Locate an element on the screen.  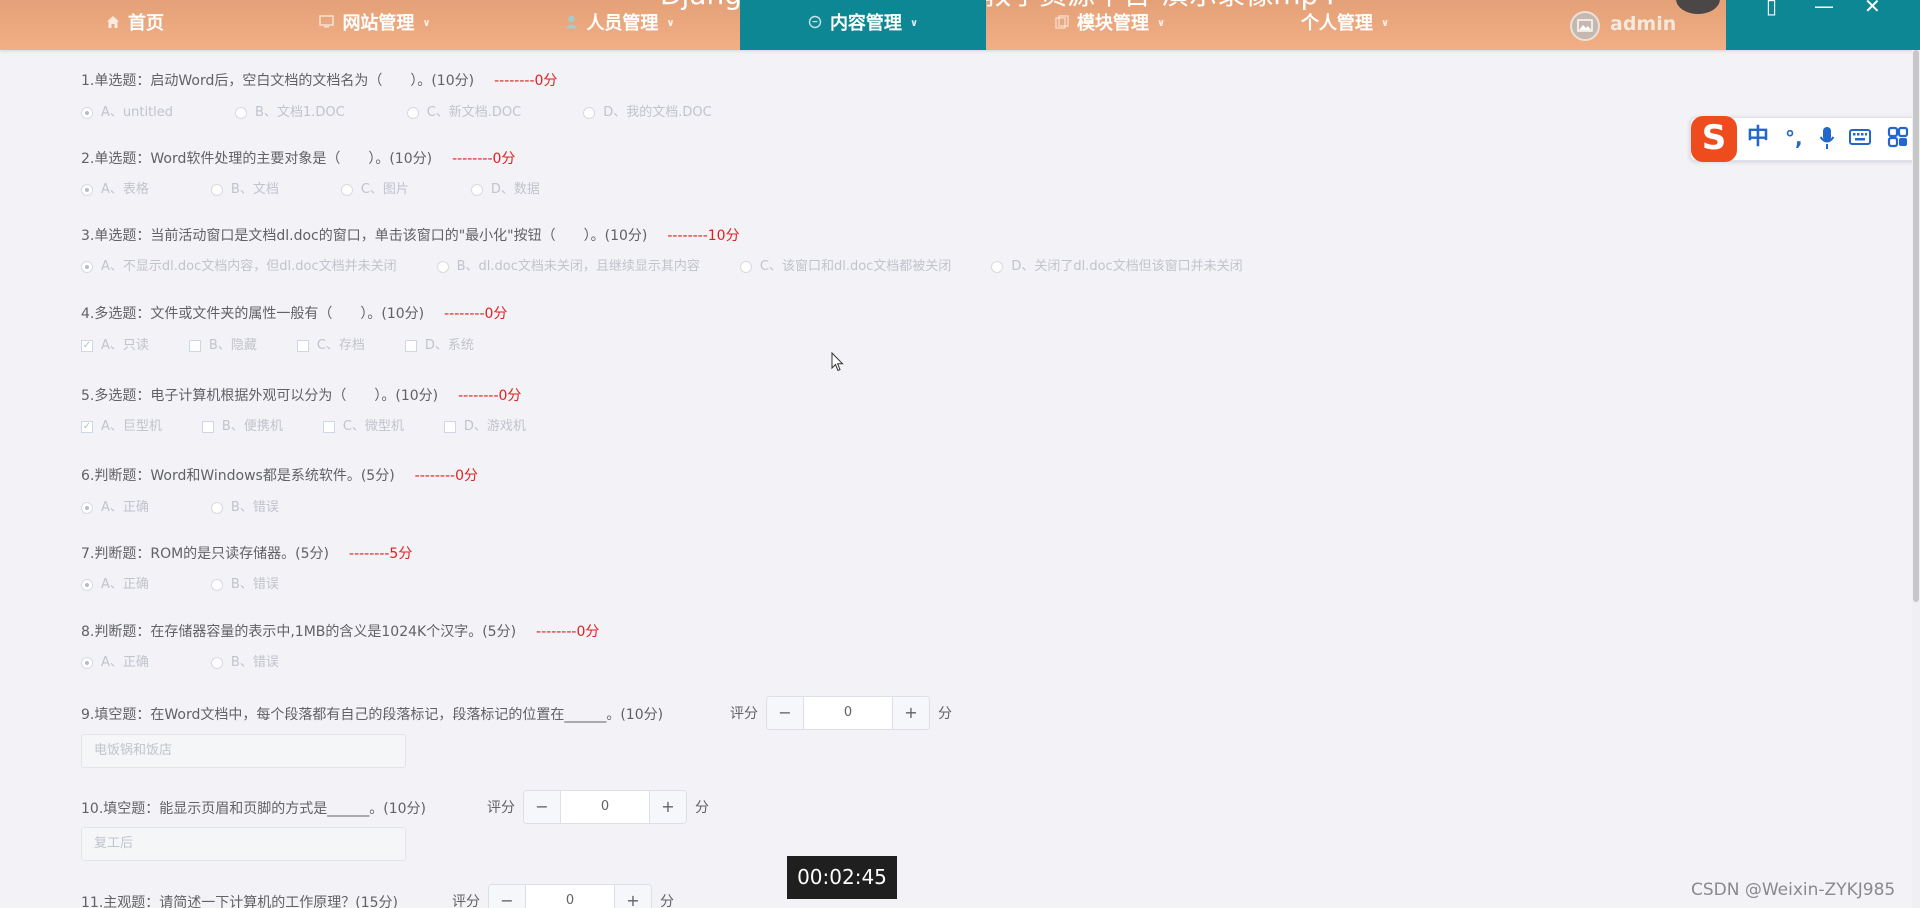
option-c: C、微型机 is located at coordinates (363, 424).